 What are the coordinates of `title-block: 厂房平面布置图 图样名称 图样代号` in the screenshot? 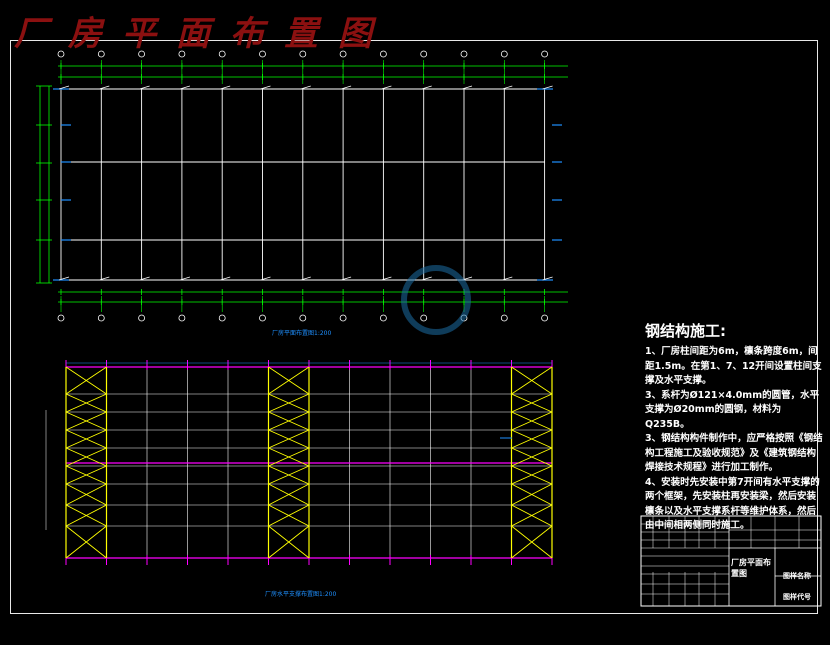 It's located at (731, 561).